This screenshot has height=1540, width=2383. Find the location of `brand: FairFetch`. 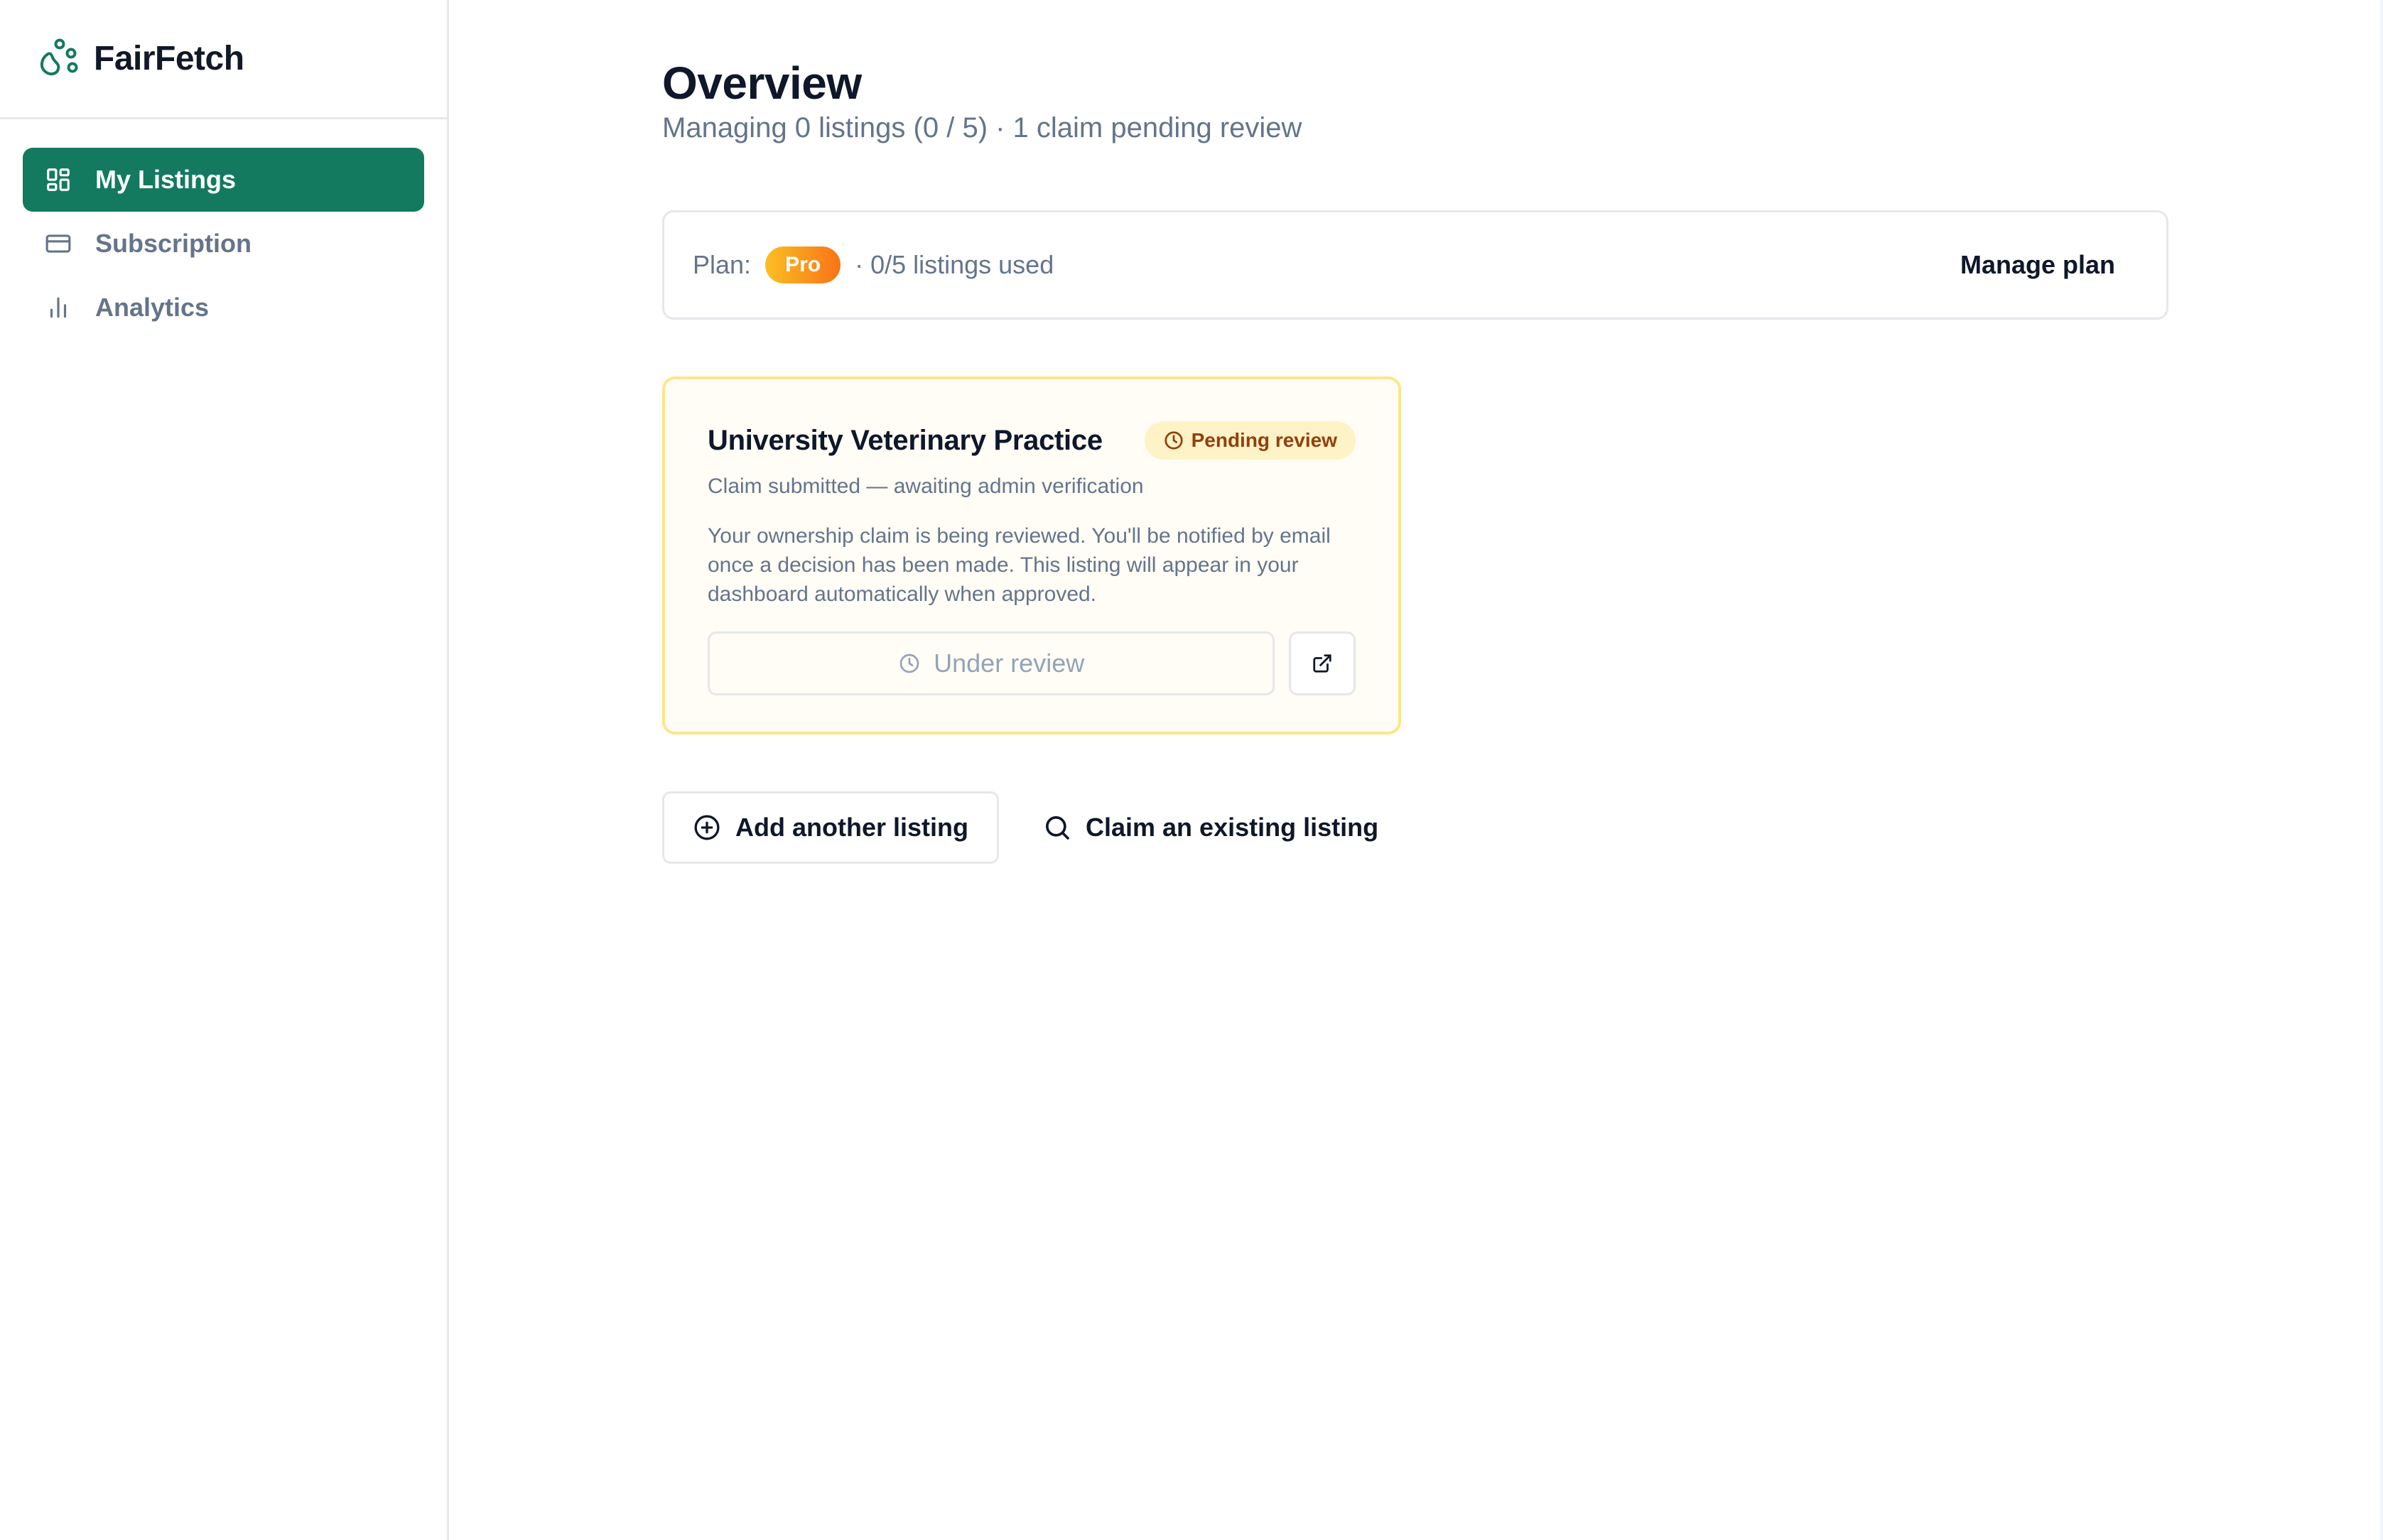

brand: FairFetch is located at coordinates (223, 60).